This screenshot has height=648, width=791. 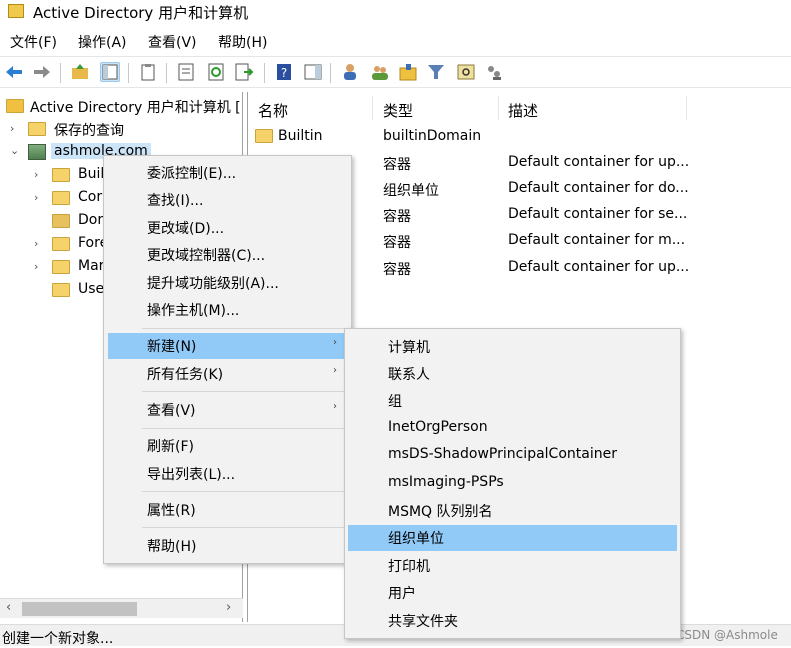 What do you see at coordinates (80, 72) in the screenshot?
I see `up-folder-icon` at bounding box center [80, 72].